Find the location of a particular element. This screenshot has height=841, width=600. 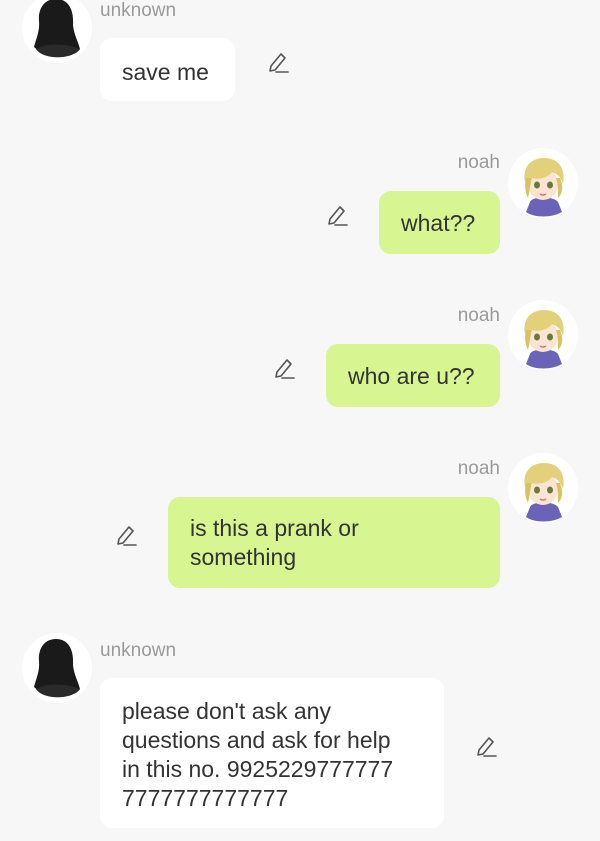

message-text: what?? is located at coordinates (438, 223).